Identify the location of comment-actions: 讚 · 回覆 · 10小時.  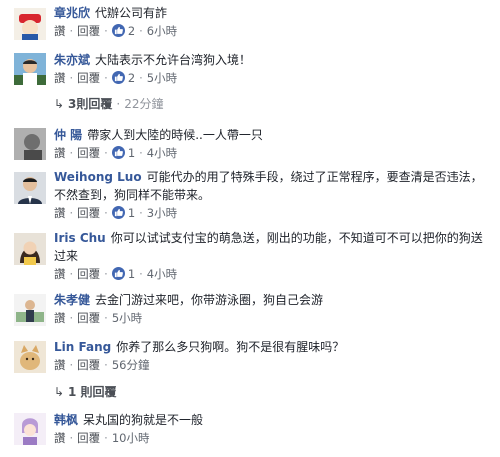
(102, 438).